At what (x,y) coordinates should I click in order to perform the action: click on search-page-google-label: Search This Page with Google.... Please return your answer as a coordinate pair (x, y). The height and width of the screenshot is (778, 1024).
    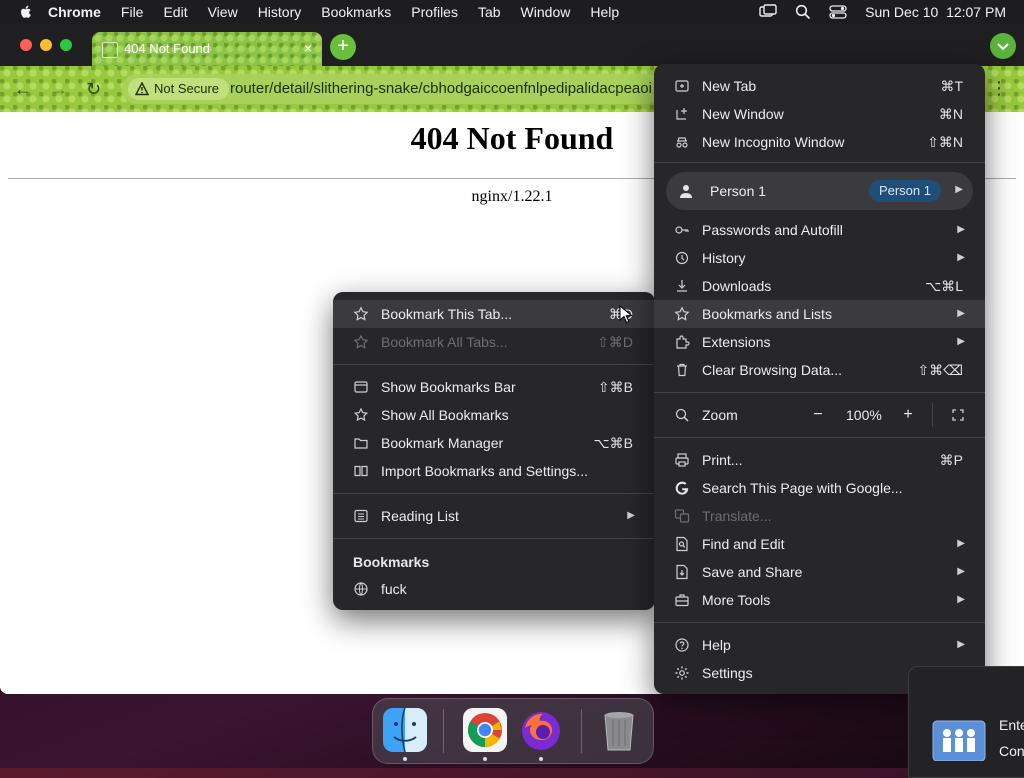
    Looking at the image, I should click on (802, 488).